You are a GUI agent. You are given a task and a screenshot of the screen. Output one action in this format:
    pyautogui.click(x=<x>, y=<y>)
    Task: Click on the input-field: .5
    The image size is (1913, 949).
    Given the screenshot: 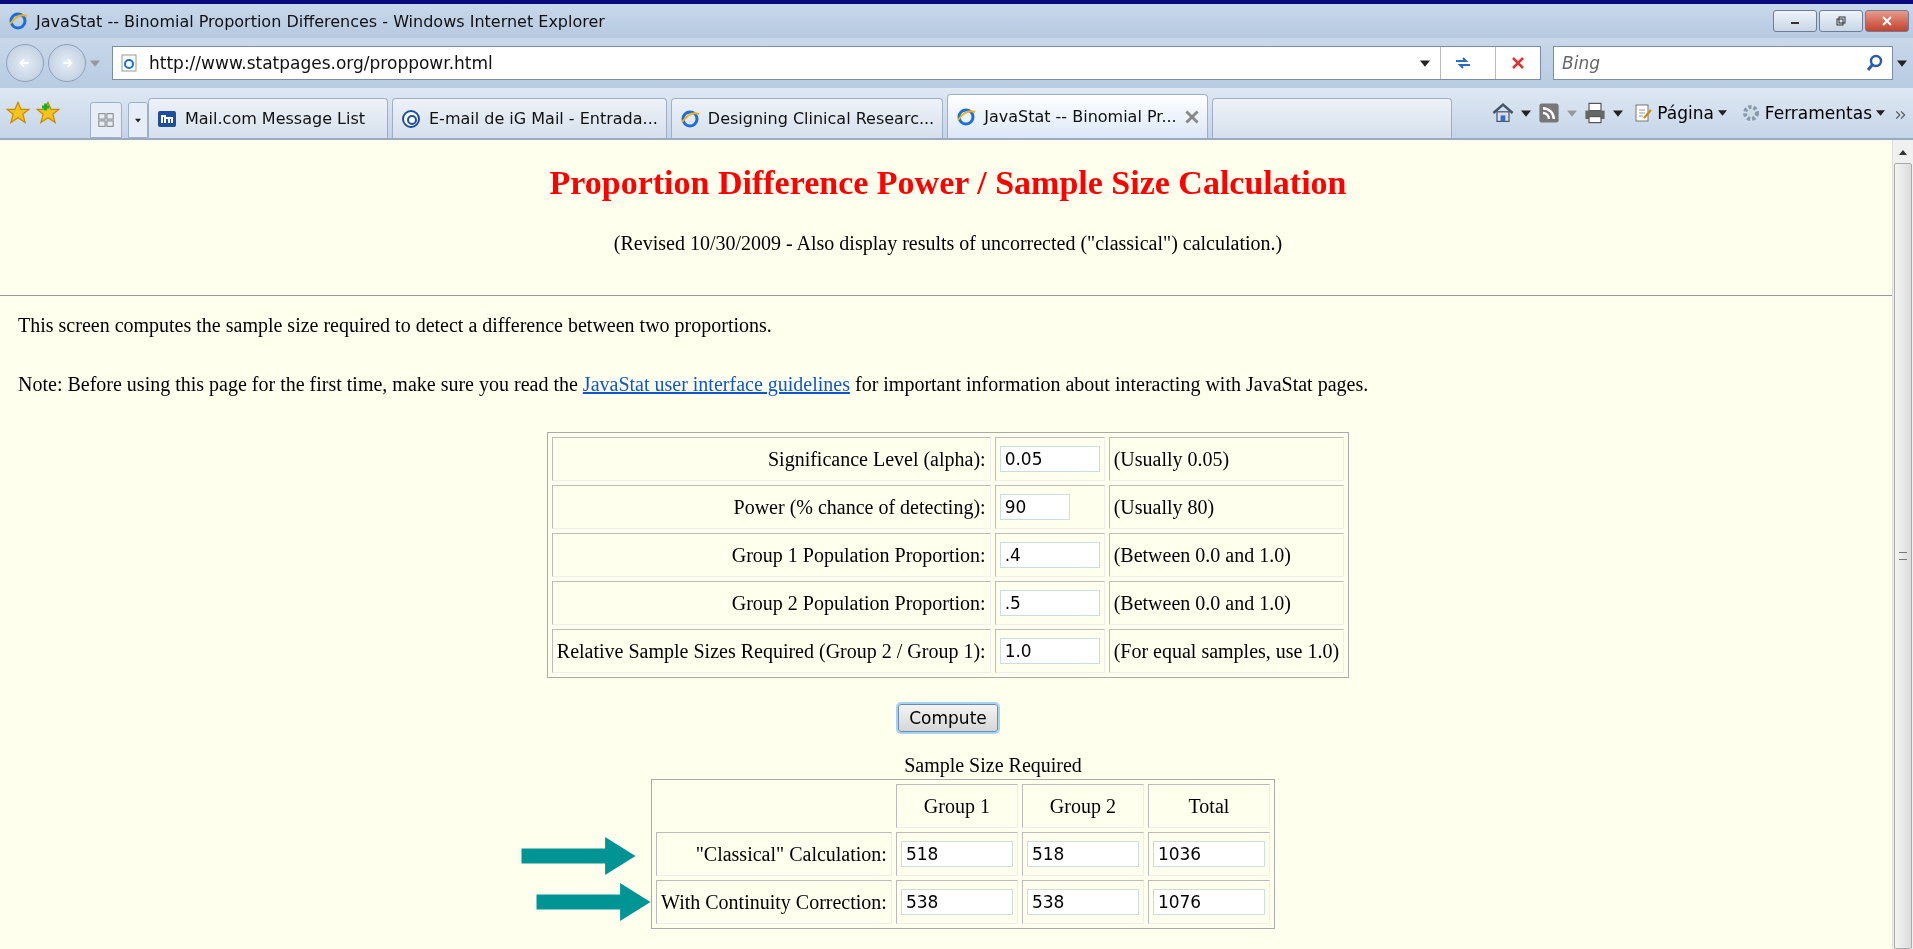 What is the action you would take?
    pyautogui.click(x=1049, y=603)
    